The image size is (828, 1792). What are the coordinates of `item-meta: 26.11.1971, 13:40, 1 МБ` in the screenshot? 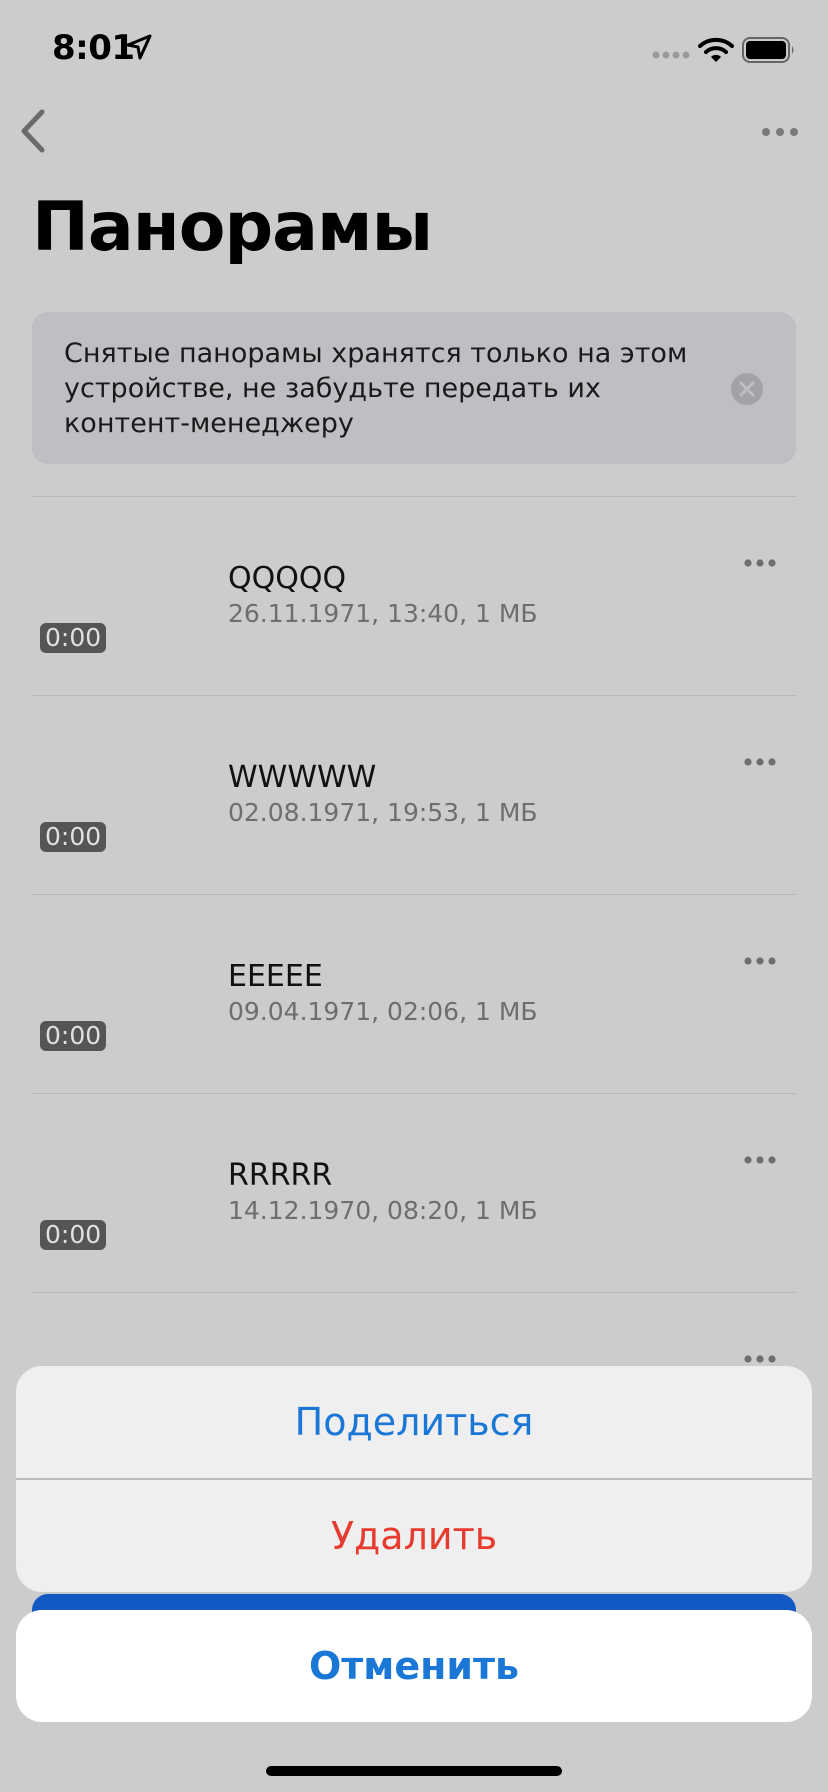 It's located at (383, 613).